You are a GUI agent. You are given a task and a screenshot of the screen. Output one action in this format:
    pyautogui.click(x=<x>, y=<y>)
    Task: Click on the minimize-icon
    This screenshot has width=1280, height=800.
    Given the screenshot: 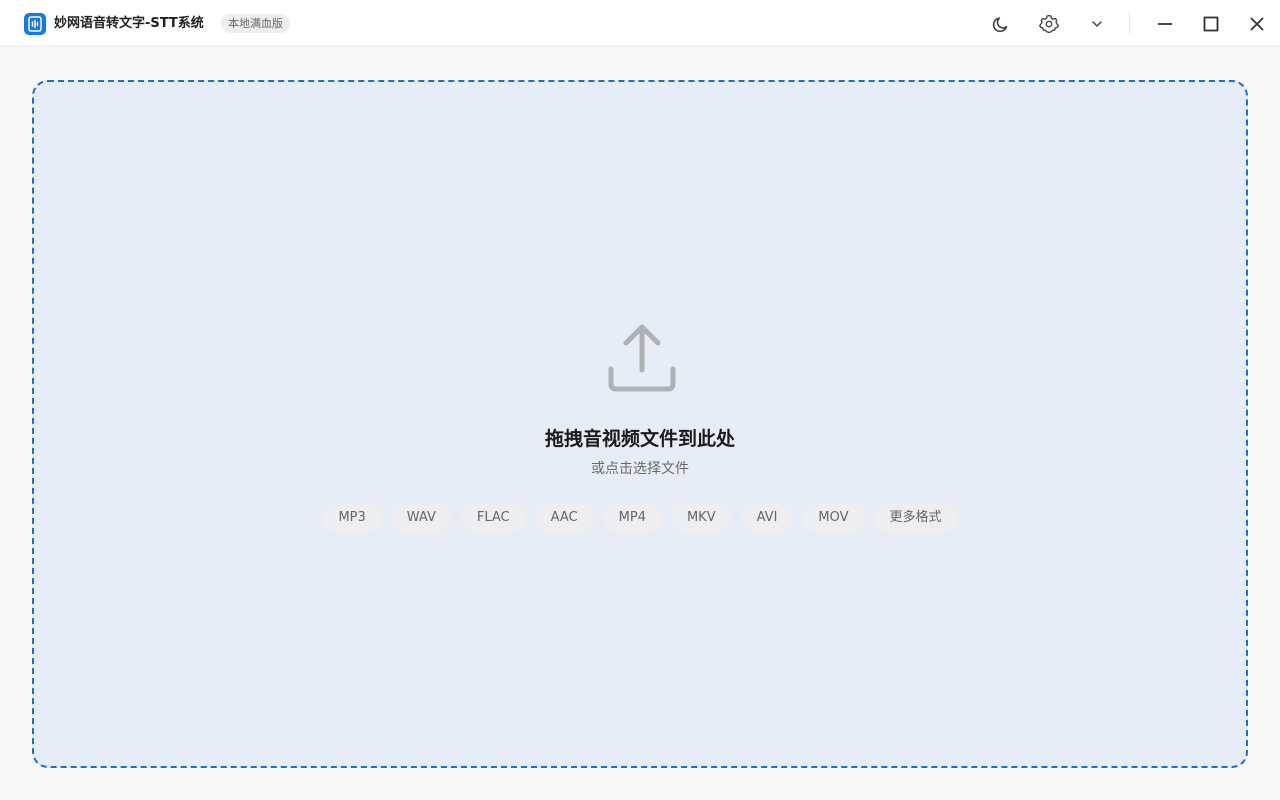 What is the action you would take?
    pyautogui.click(x=1165, y=24)
    